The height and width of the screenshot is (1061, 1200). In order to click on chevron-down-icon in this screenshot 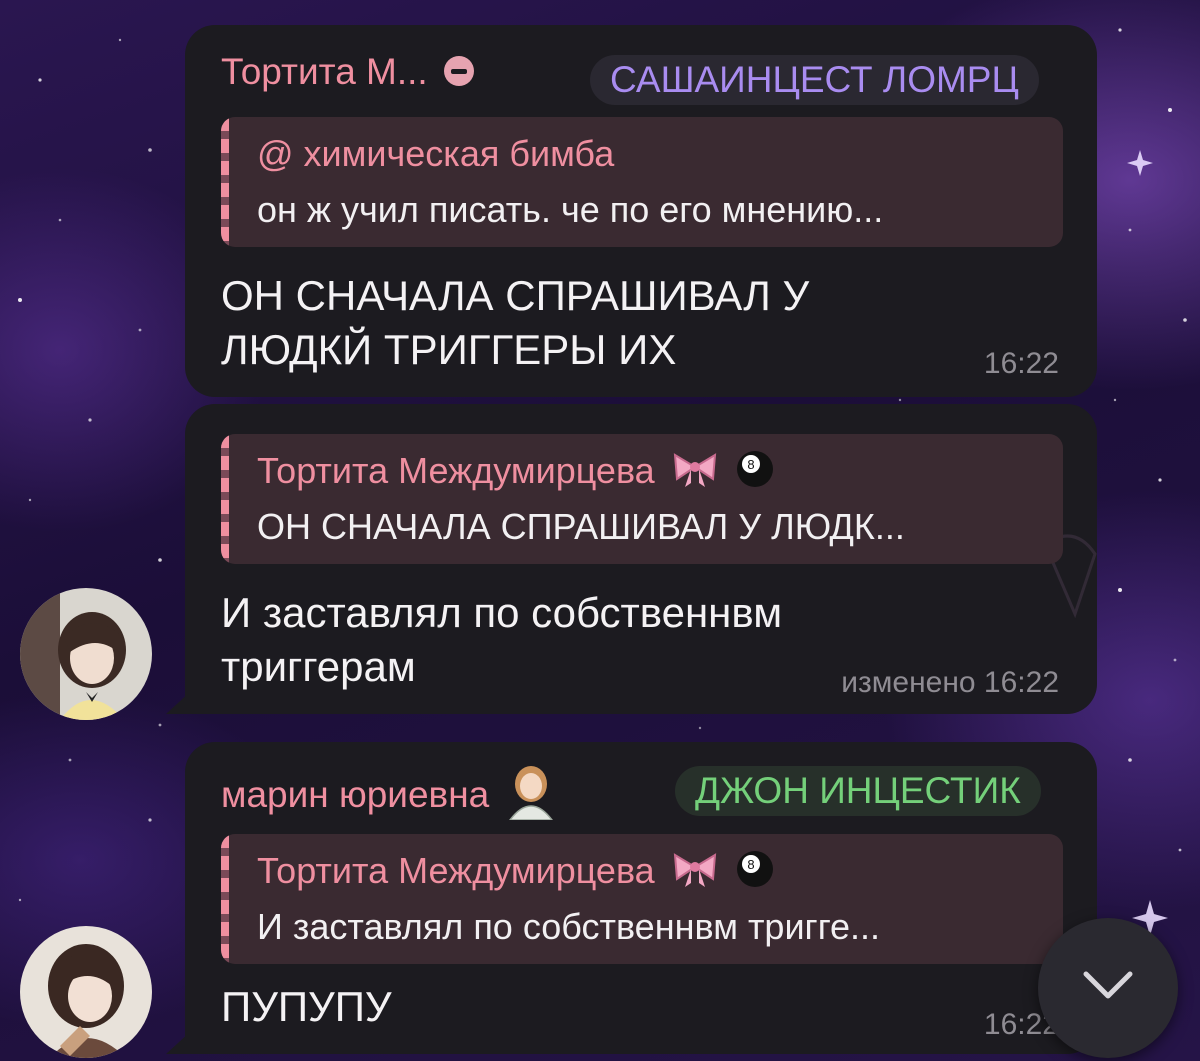, I will do `click(1108, 985)`.